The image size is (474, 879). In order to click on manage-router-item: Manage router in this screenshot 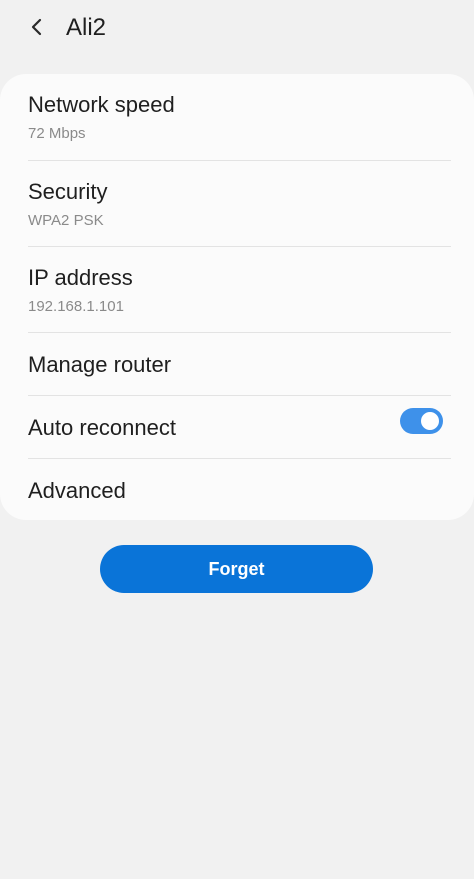, I will do `click(237, 364)`.